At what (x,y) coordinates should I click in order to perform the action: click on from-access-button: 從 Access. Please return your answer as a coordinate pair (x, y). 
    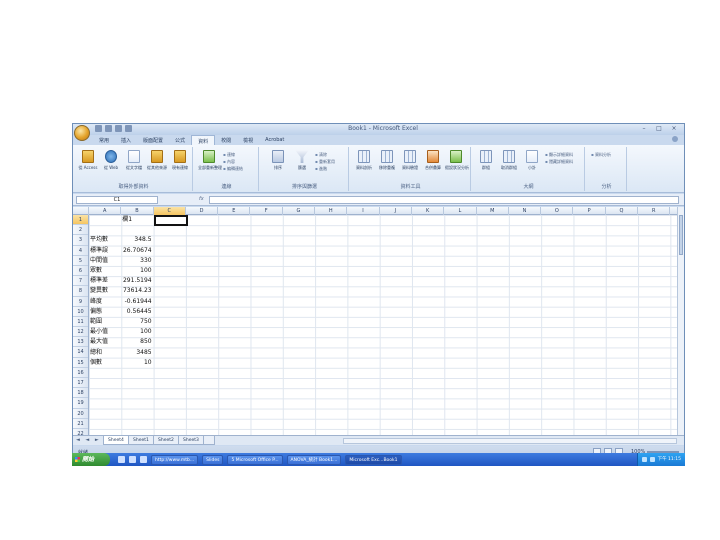
    Looking at the image, I should click on (88, 165).